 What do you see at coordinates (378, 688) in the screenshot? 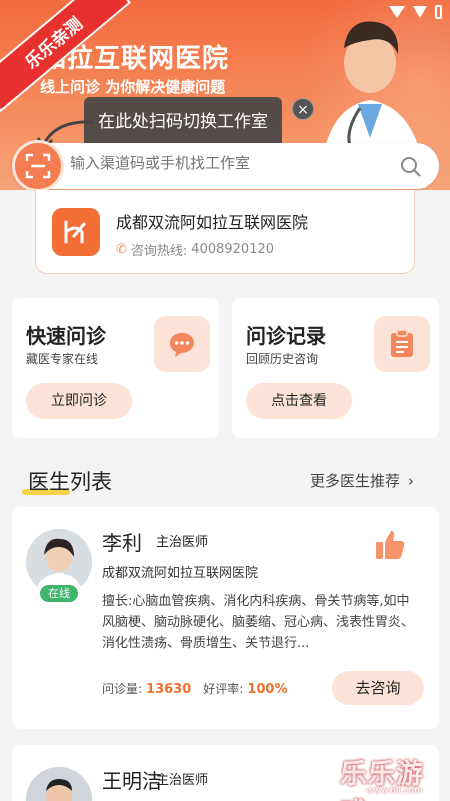
I see `consult-button: 去咨询` at bounding box center [378, 688].